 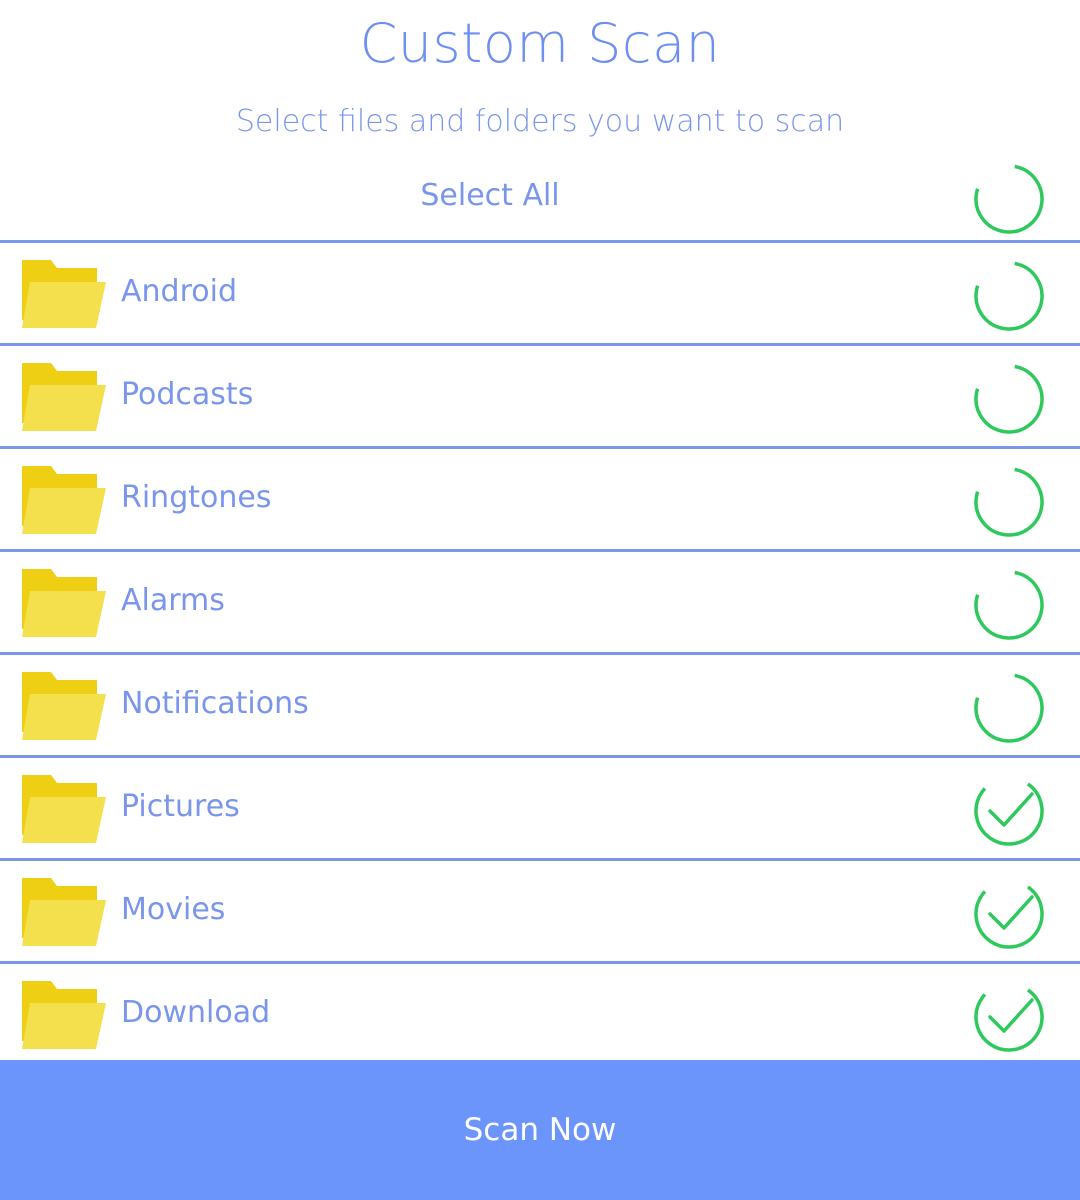 I want to click on select-all-label: Select All, so click(x=490, y=195).